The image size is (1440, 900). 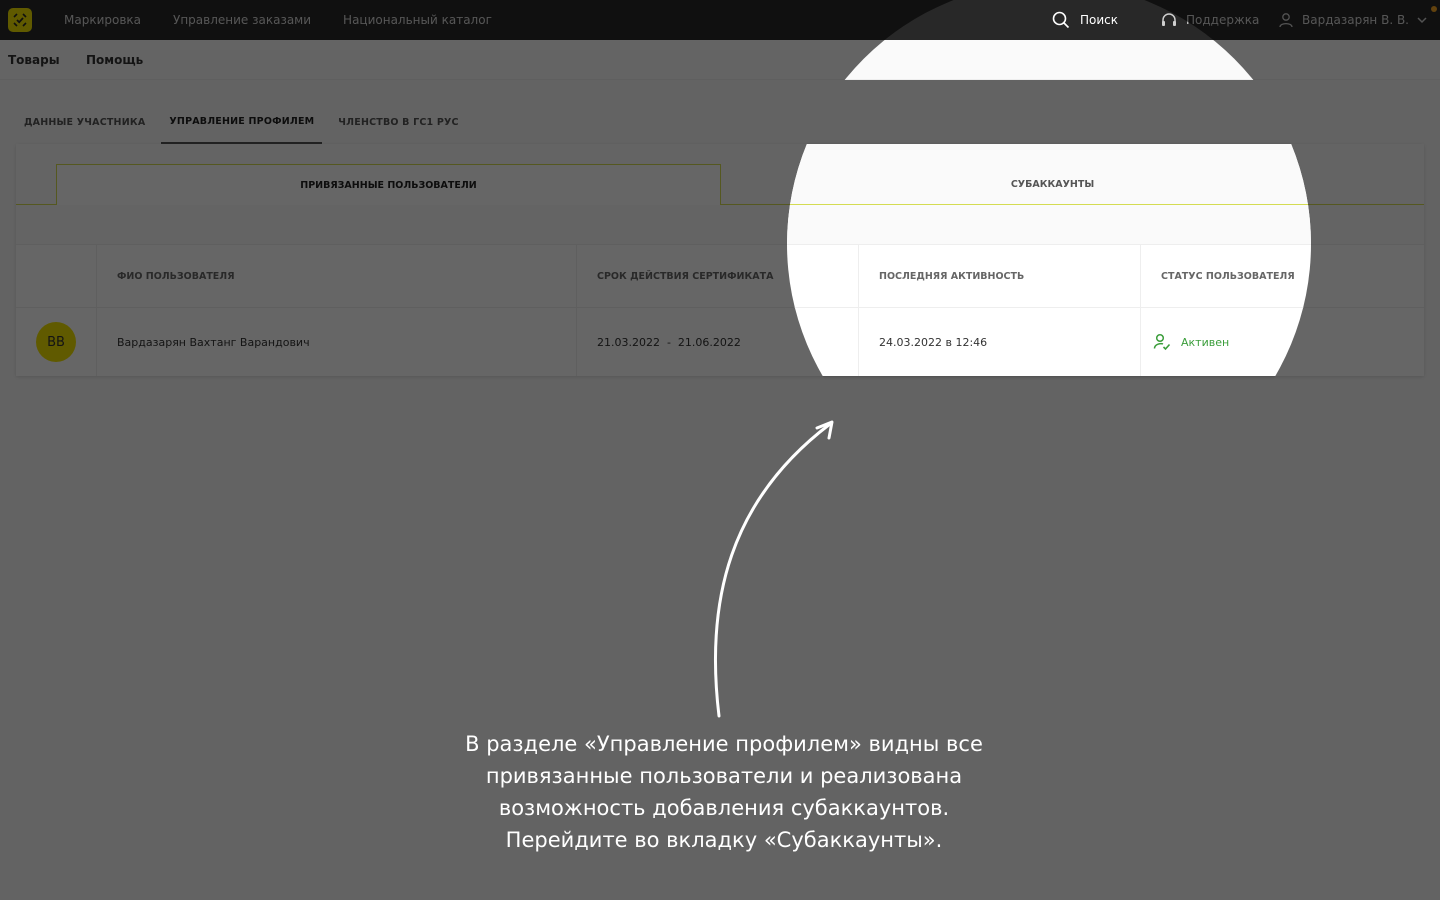 I want to click on search-button: Поиск, so click(x=1085, y=20).